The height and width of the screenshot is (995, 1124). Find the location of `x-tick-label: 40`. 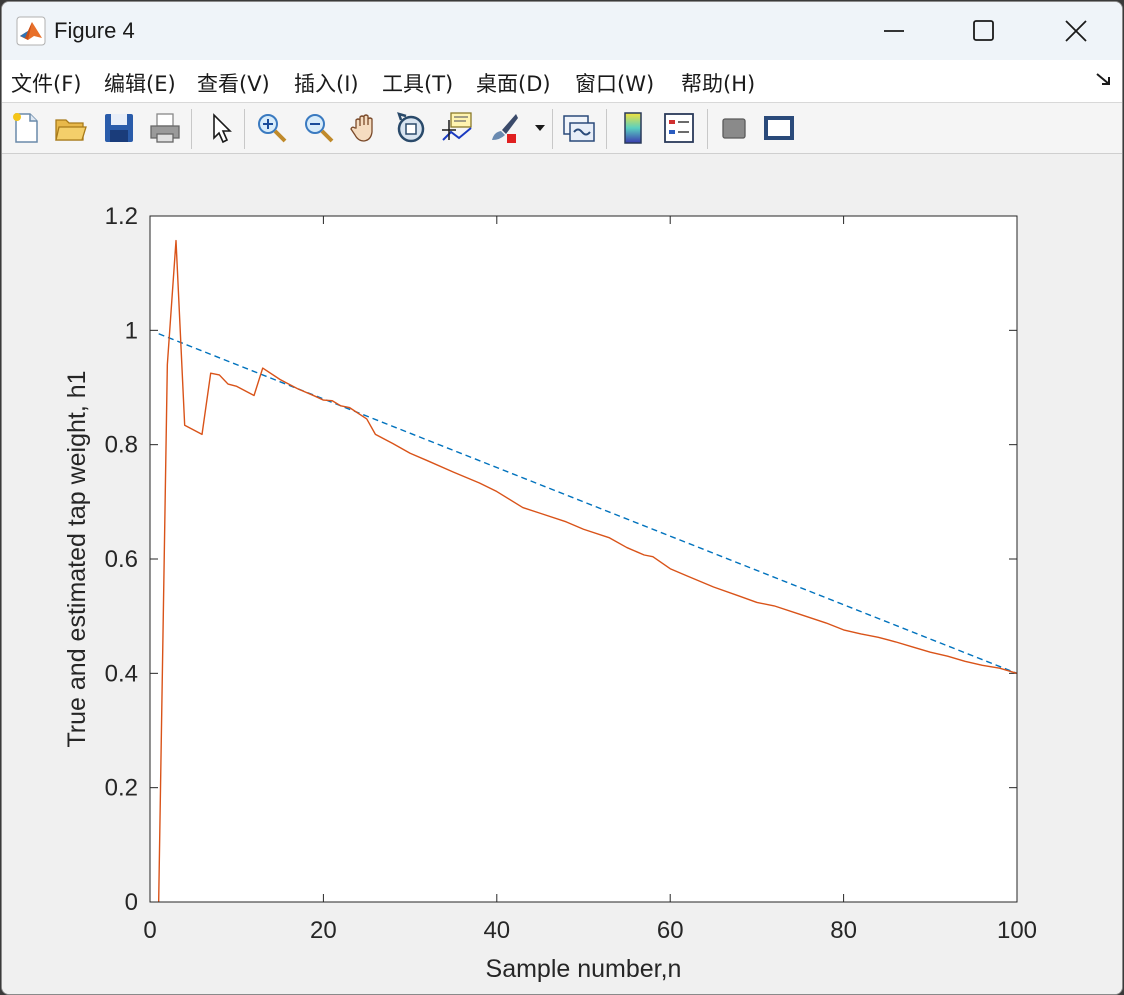

x-tick-label: 40 is located at coordinates (496, 930).